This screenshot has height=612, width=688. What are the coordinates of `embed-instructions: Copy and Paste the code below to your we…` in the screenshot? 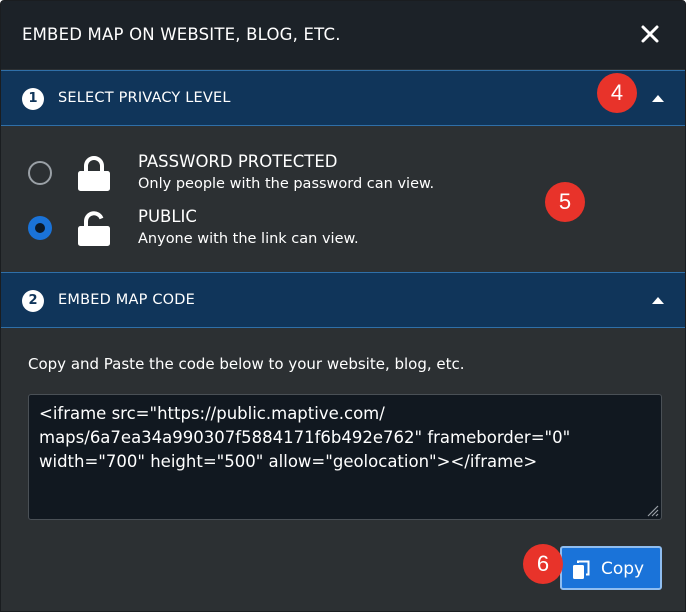 It's located at (246, 364).